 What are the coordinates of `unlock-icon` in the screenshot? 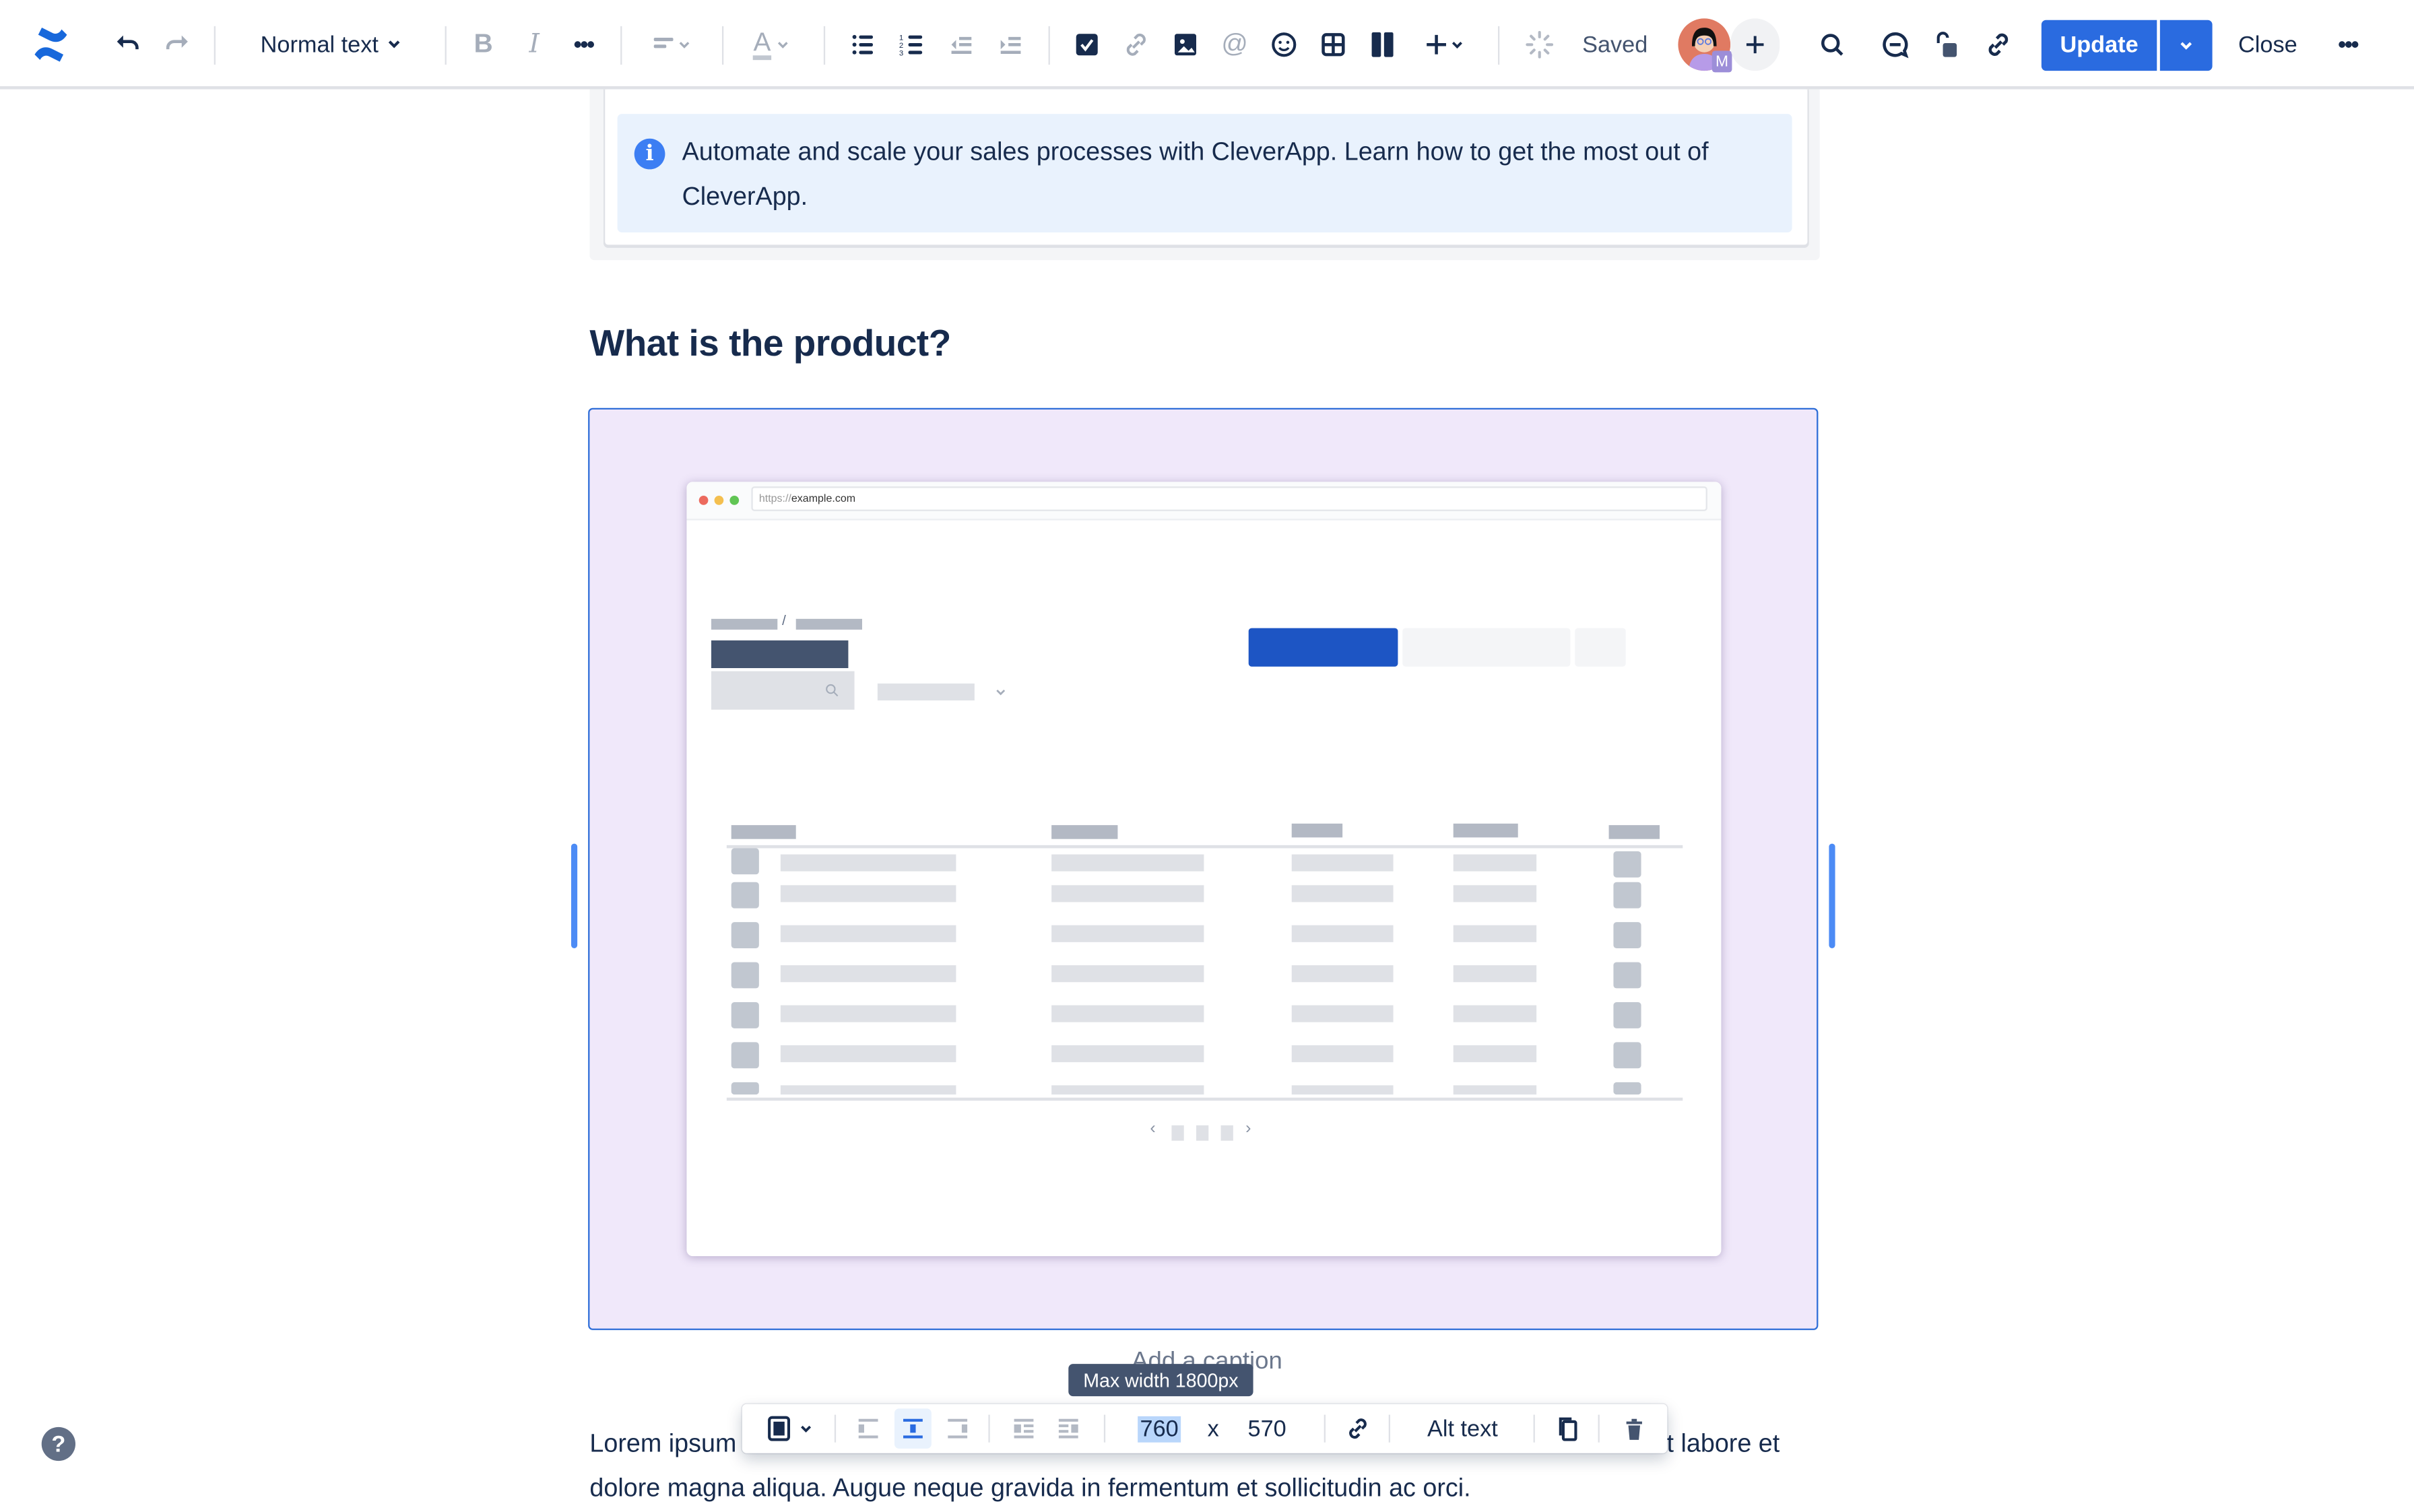 It's located at (1946, 44).